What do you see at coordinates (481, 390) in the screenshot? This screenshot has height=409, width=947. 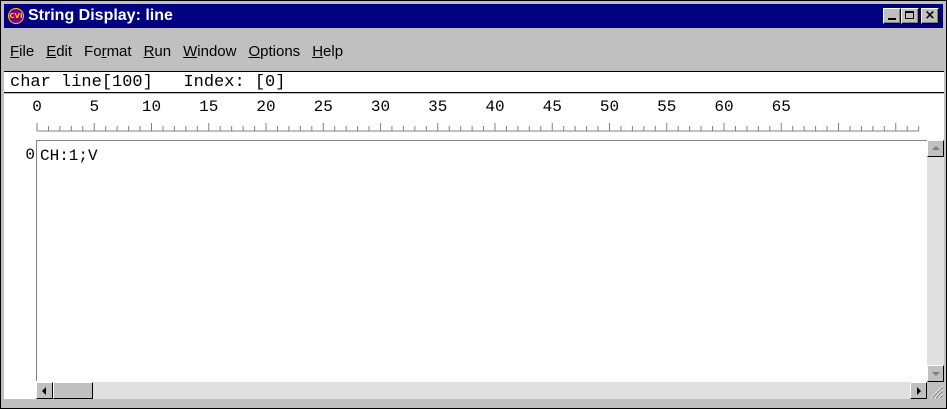 I see `horizontal-scrollbar` at bounding box center [481, 390].